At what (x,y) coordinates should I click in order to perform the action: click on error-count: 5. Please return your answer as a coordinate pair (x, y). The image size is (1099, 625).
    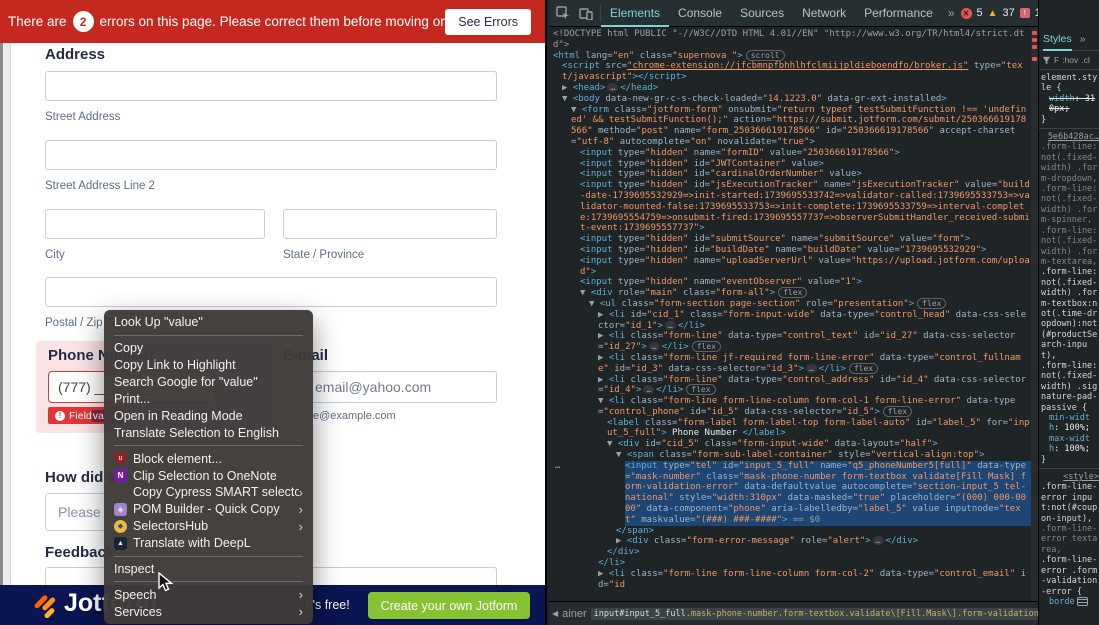
    Looking at the image, I should click on (980, 13).